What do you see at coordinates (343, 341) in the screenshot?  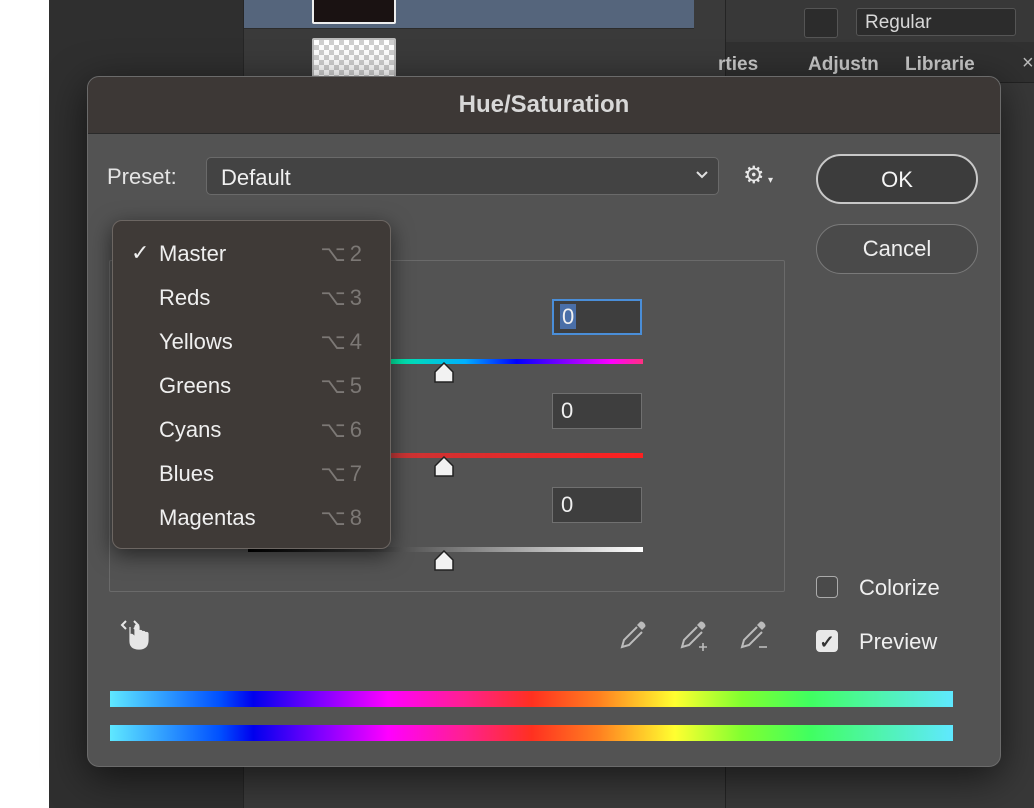 I see `menu-item-shortcut: ⌥4` at bounding box center [343, 341].